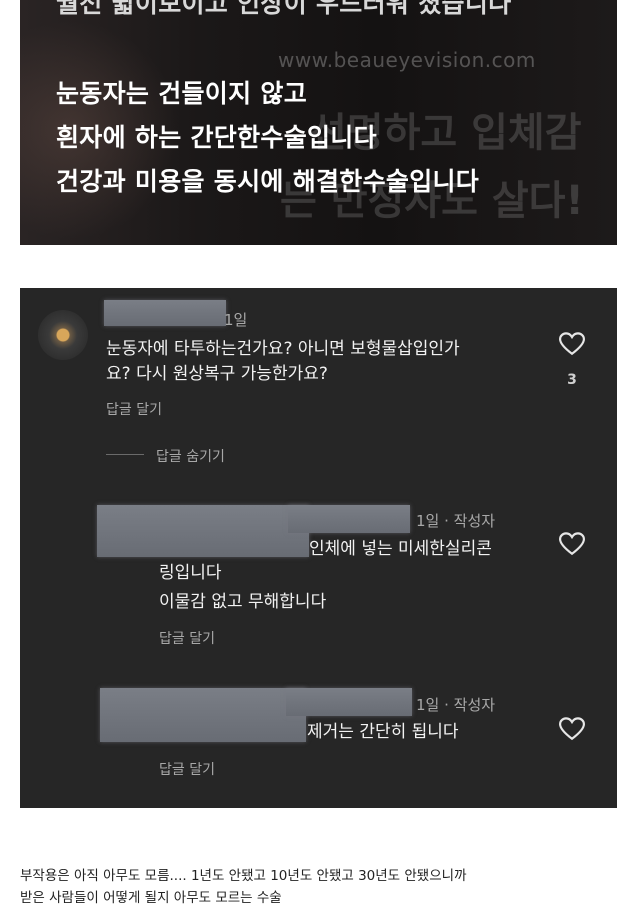  I want to click on reply-text-line: 제거는 간단히 됩니다, so click(383, 732).